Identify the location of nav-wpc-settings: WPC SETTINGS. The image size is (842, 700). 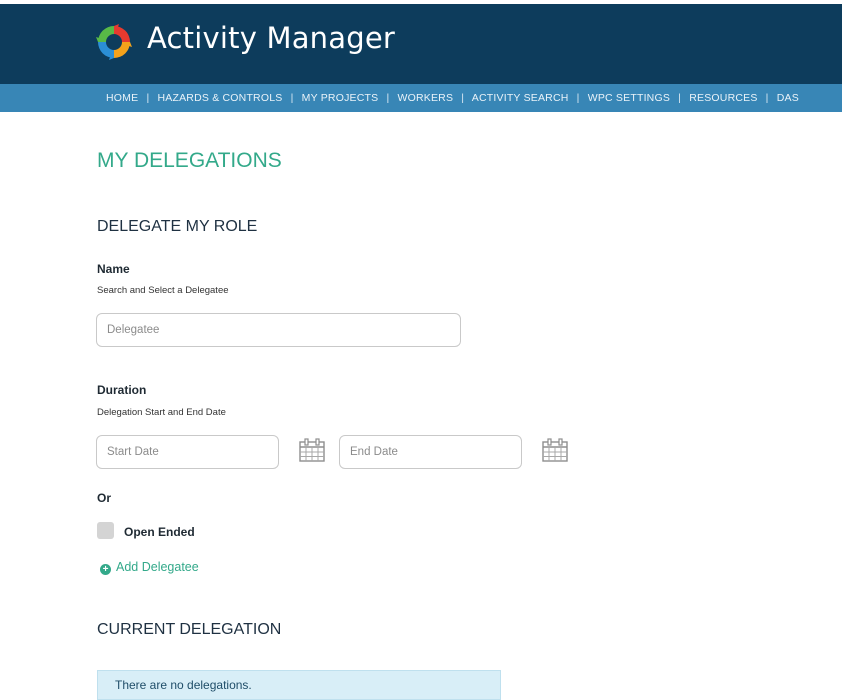
(629, 98).